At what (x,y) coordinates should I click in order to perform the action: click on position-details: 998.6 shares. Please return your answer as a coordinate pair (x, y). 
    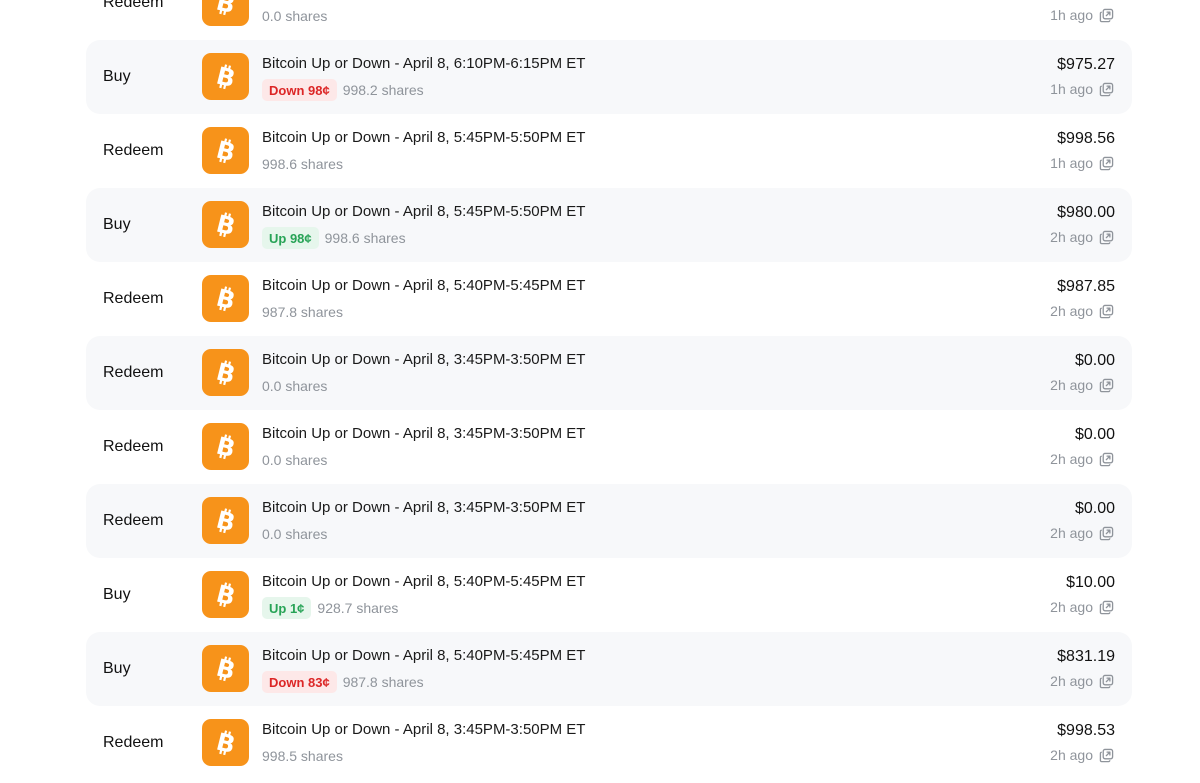
    Looking at the image, I should click on (302, 164).